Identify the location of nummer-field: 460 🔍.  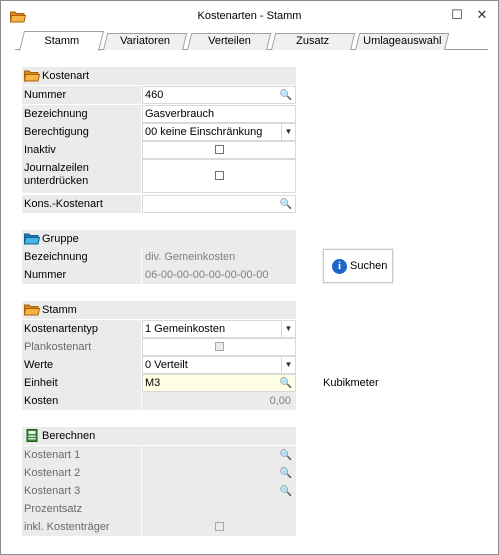
(219, 95).